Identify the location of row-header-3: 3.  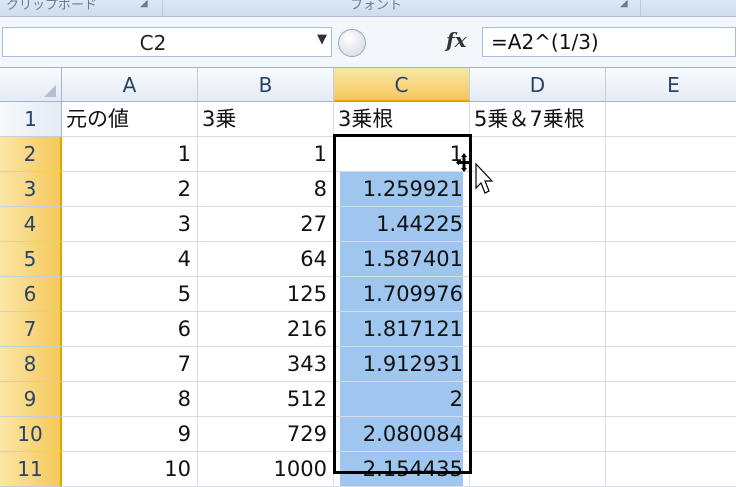
(31, 189).